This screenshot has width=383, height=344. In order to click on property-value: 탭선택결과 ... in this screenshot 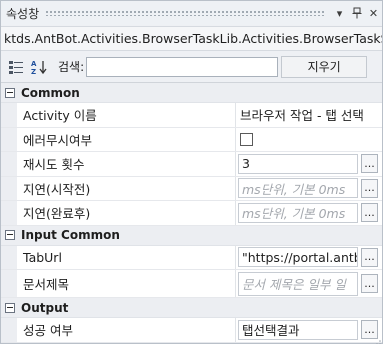, I will do `click(309, 330)`.